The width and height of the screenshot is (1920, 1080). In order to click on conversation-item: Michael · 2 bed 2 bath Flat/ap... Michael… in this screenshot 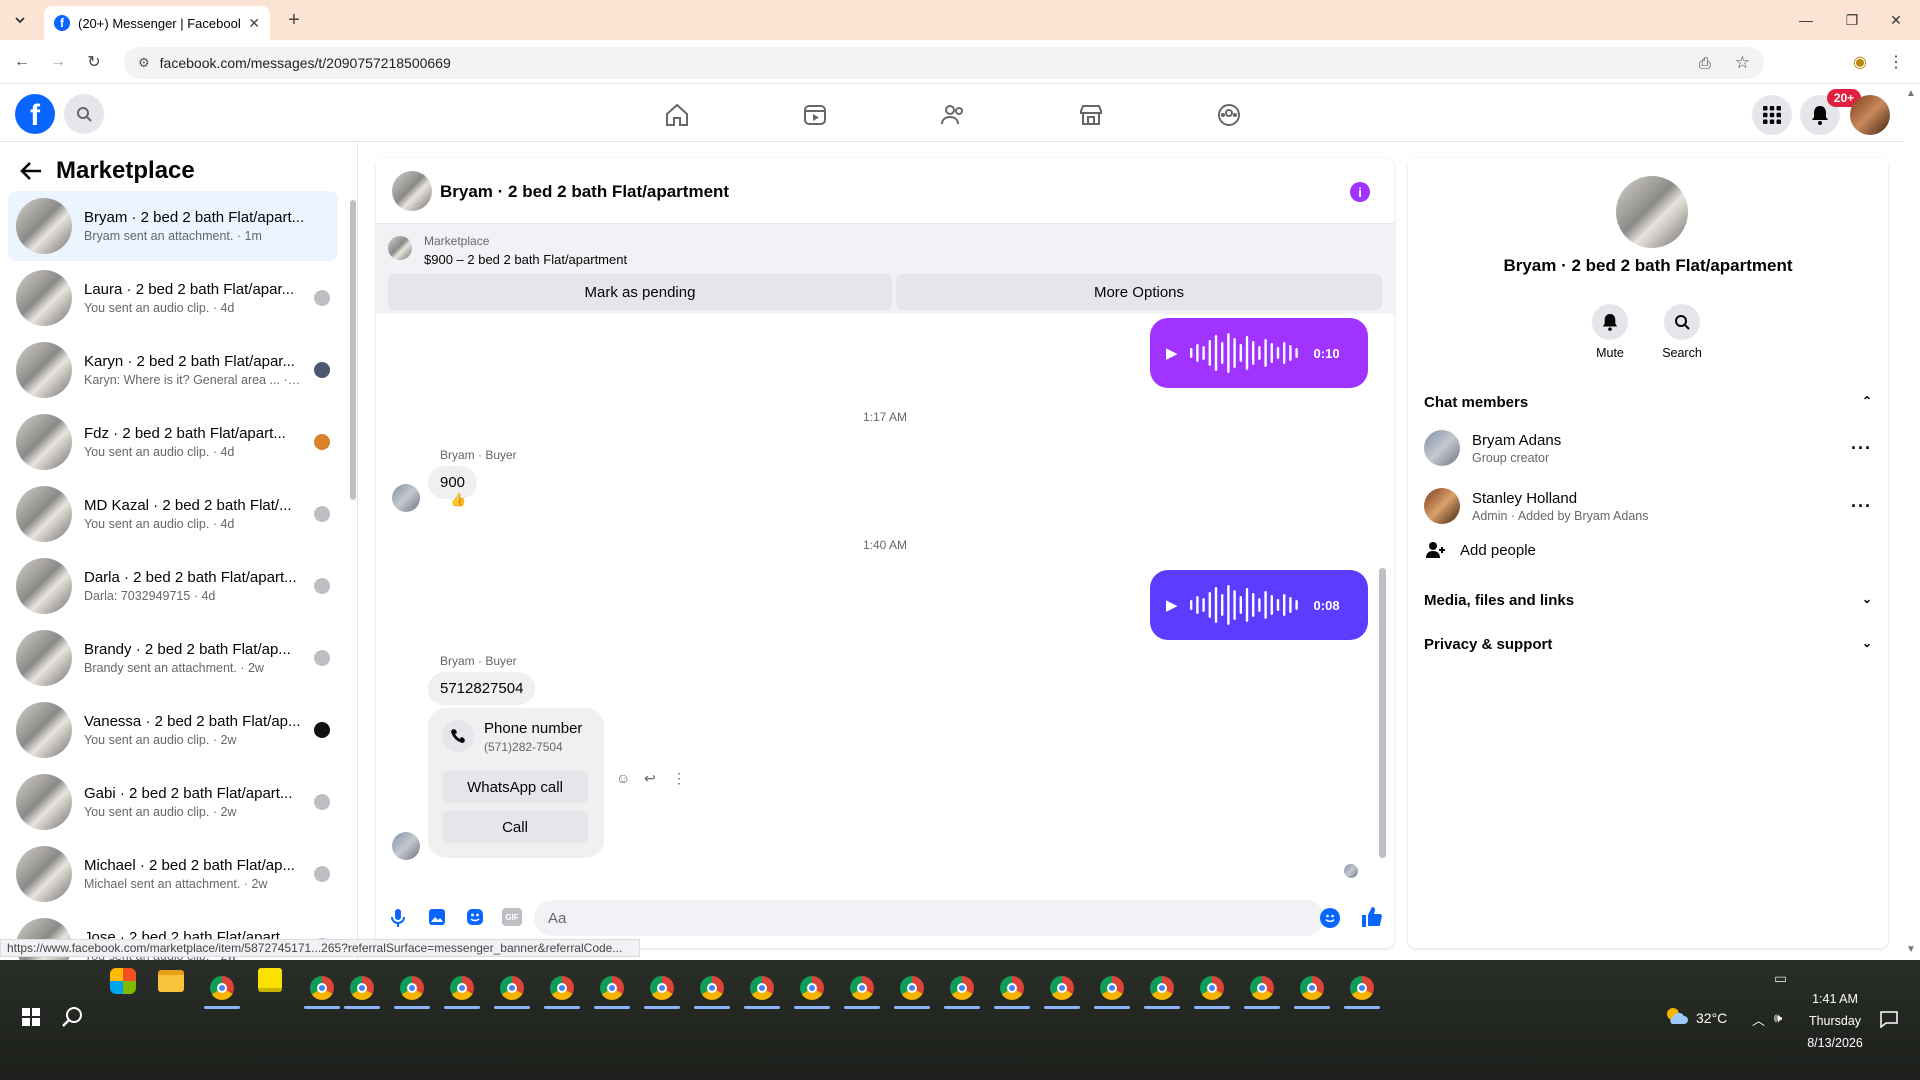, I will do `click(173, 874)`.